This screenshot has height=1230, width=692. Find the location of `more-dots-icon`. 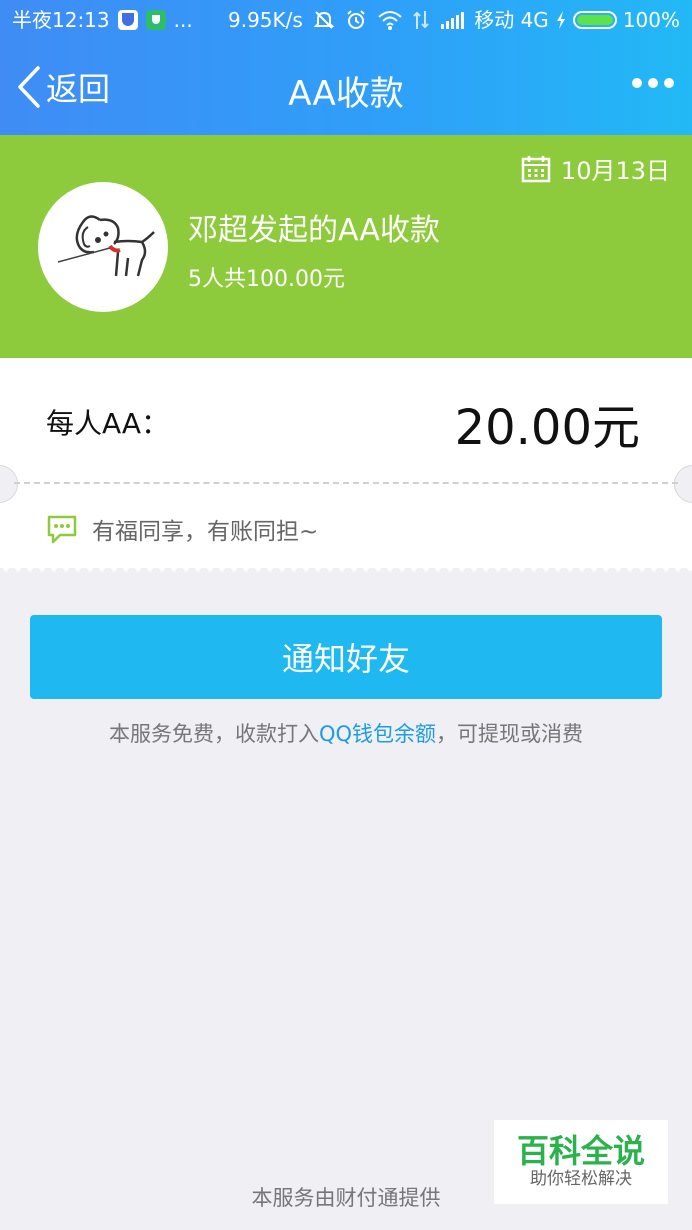

more-dots-icon is located at coordinates (653, 83).